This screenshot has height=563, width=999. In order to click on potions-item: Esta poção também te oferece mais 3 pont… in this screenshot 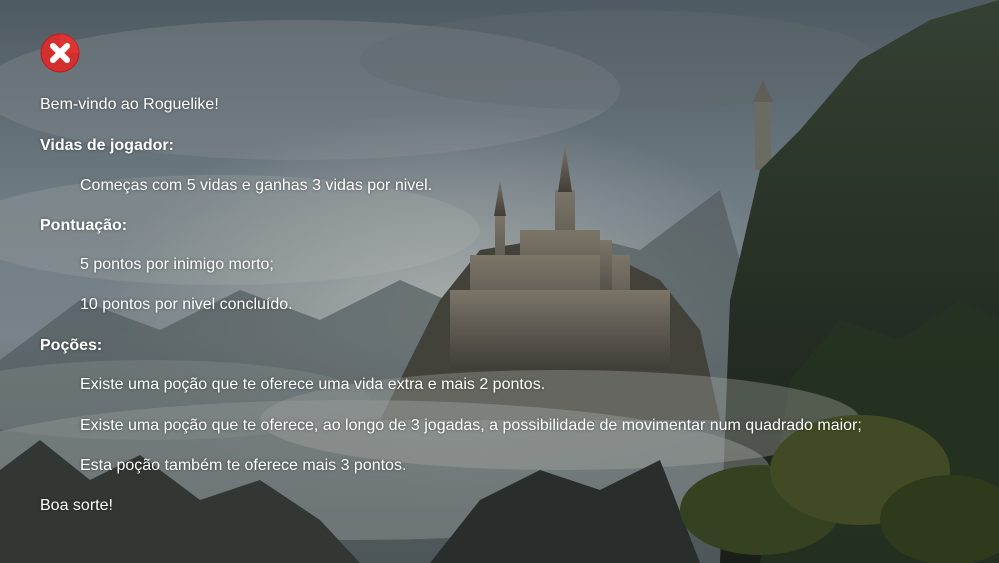, I will do `click(243, 465)`.